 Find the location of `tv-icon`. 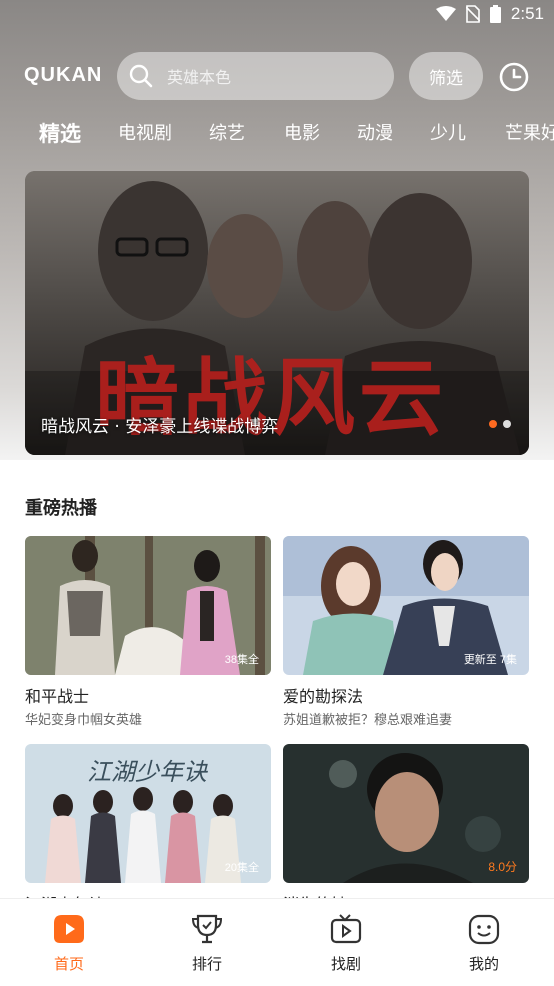

tv-icon is located at coordinates (346, 929).